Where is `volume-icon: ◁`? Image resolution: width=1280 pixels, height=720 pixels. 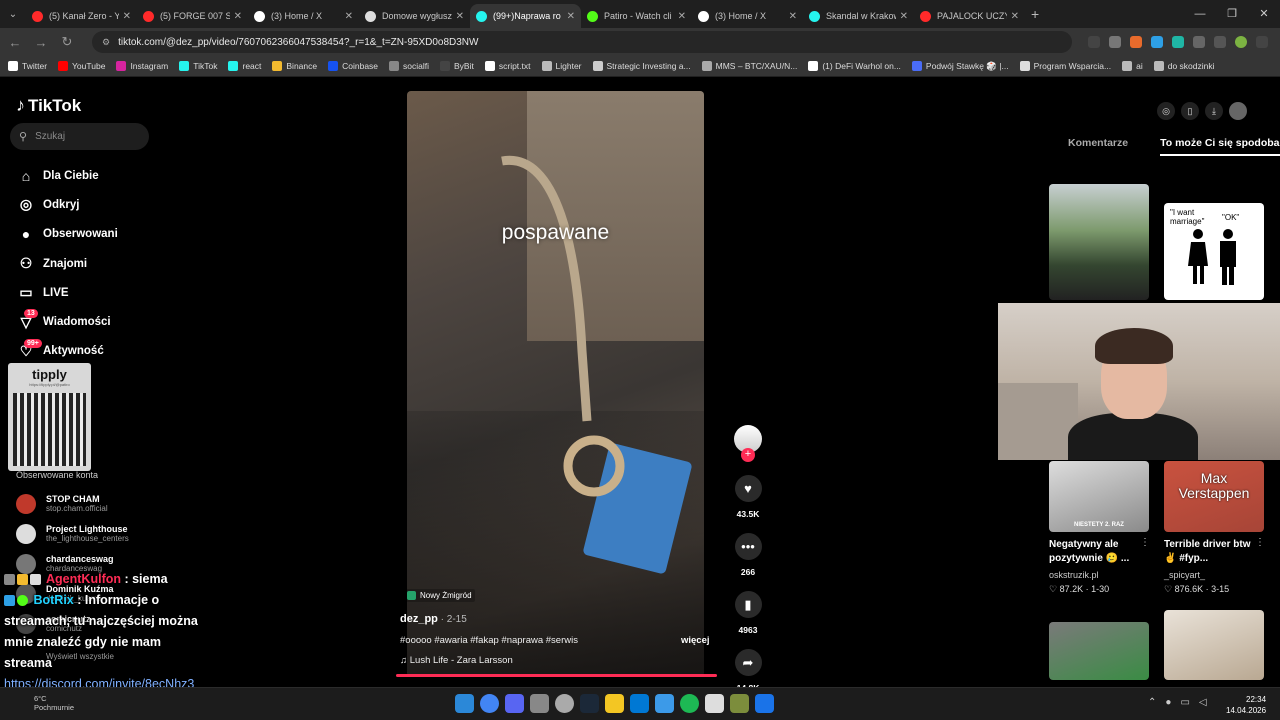 volume-icon: ◁ is located at coordinates (1203, 702).